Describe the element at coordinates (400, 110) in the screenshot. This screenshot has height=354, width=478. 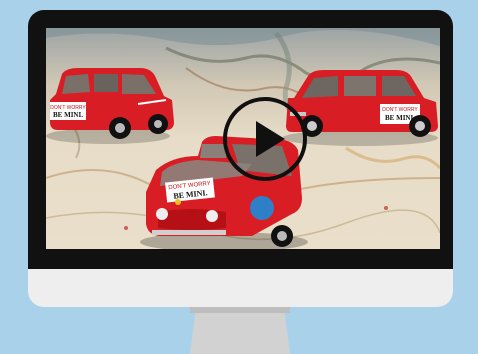
I see `svg-text: DON'T WORRY` at that location.